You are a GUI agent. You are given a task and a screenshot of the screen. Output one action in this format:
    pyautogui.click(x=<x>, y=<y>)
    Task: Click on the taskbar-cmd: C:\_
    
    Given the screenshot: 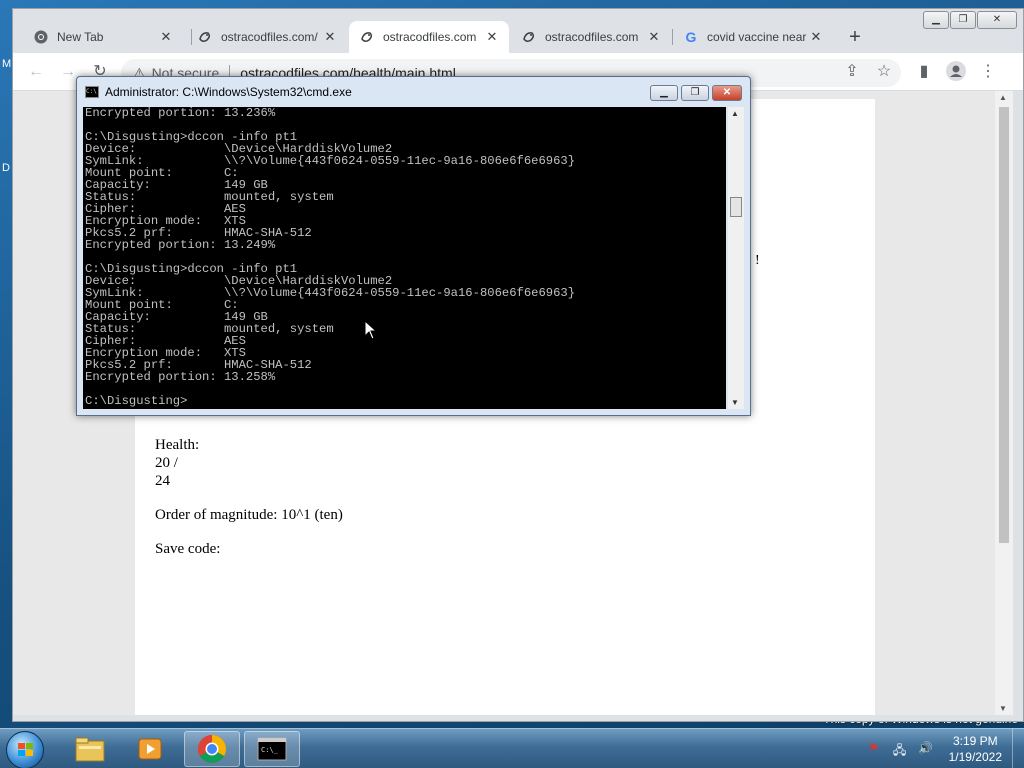 What is the action you would take?
    pyautogui.click(x=272, y=749)
    